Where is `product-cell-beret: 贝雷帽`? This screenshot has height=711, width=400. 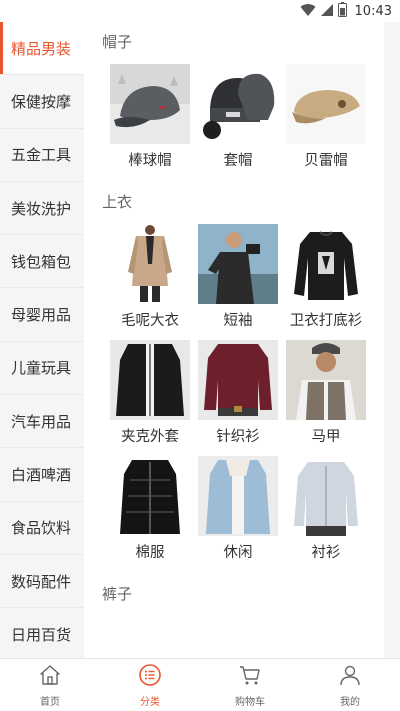
product-cell-beret: 贝雷帽 is located at coordinates (326, 120).